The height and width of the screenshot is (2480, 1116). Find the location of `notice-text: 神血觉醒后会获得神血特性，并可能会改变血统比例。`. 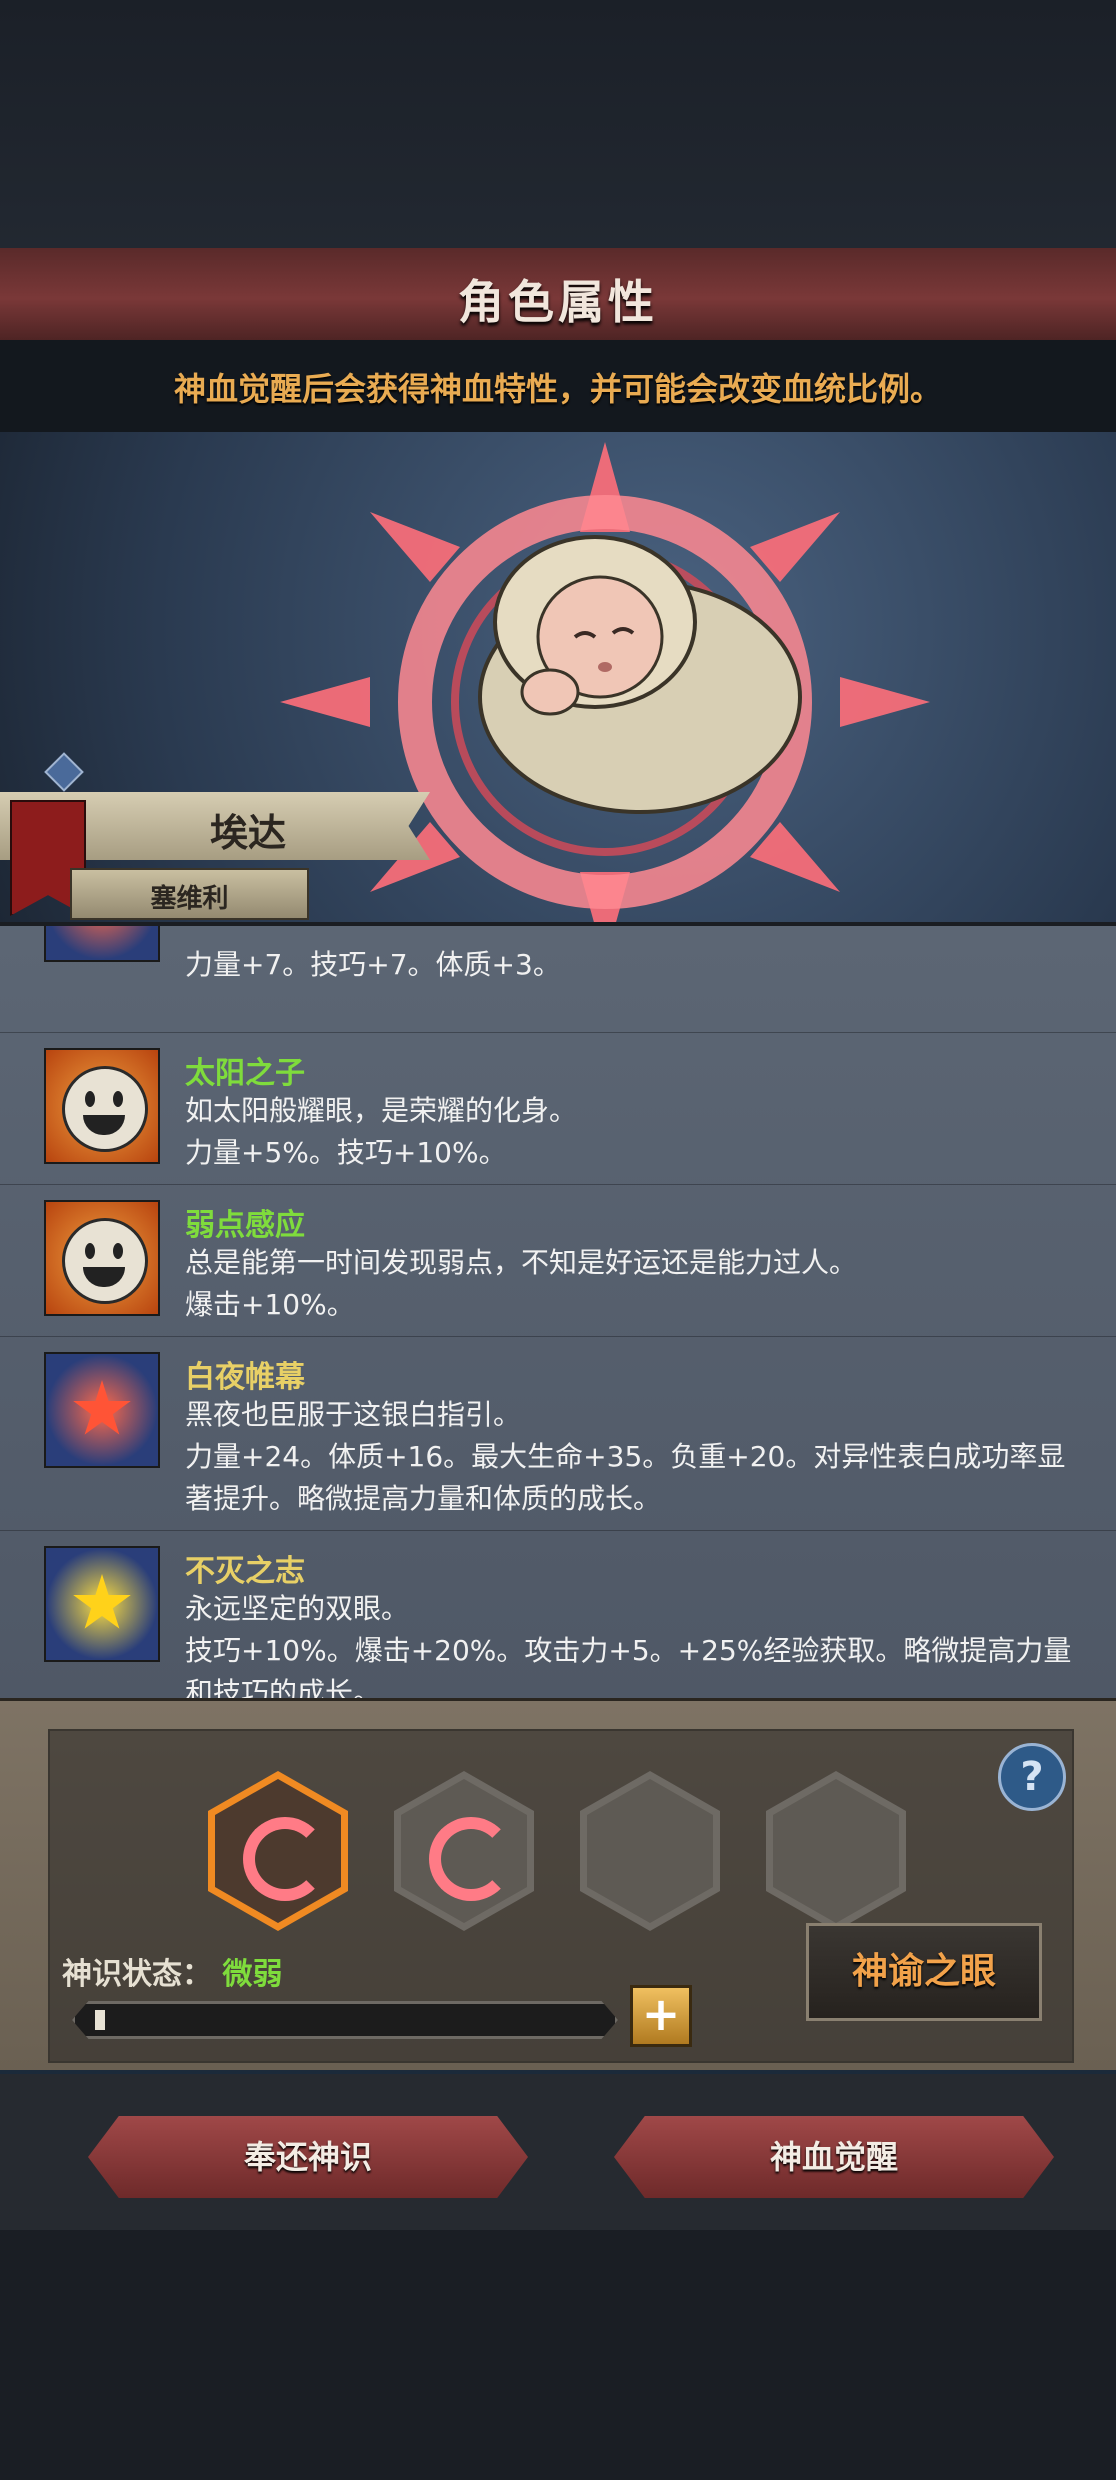

notice-text: 神血觉醒后会获得神血特性，并可能会改变血统比例。 is located at coordinates (557, 389).